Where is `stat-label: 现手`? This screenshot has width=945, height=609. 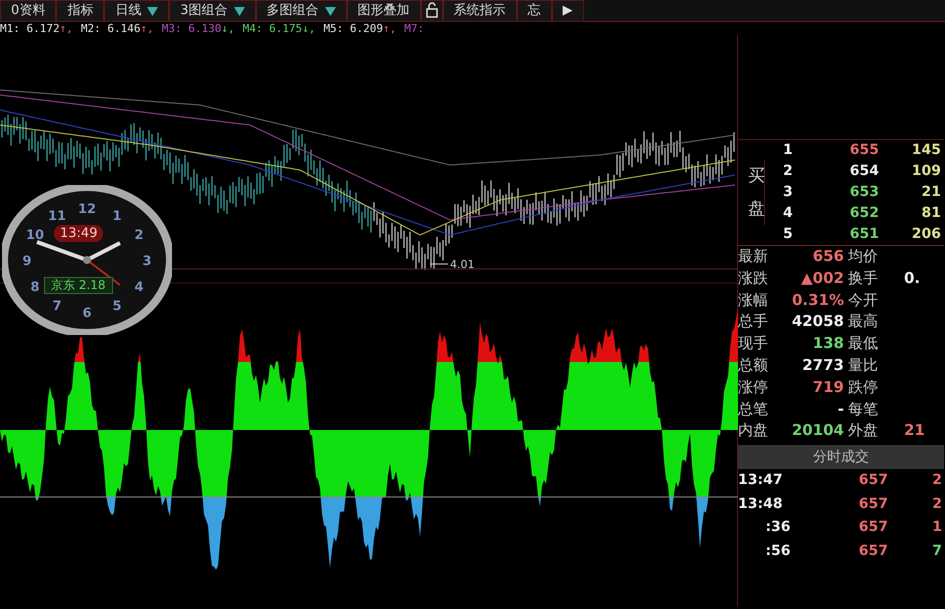
stat-label: 现手 is located at coordinates (753, 343).